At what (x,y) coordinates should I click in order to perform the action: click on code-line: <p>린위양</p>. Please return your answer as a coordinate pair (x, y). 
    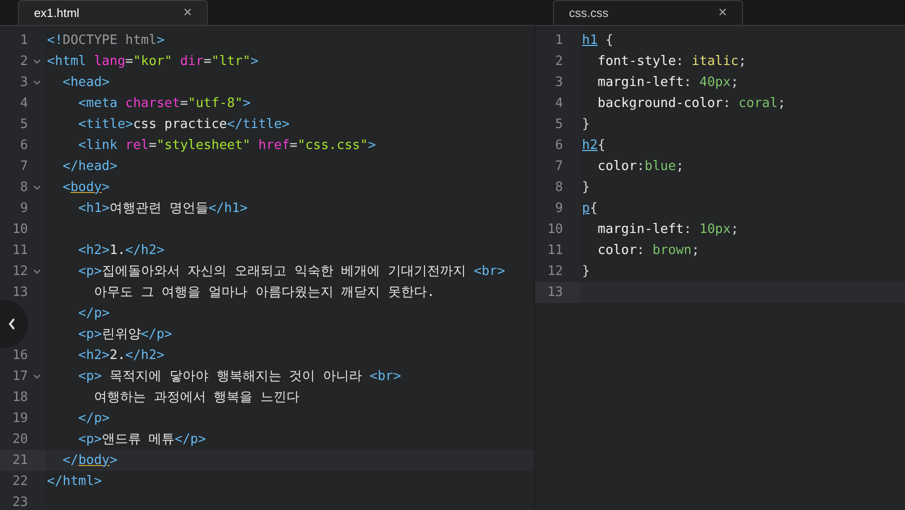
    Looking at the image, I should click on (124, 335).